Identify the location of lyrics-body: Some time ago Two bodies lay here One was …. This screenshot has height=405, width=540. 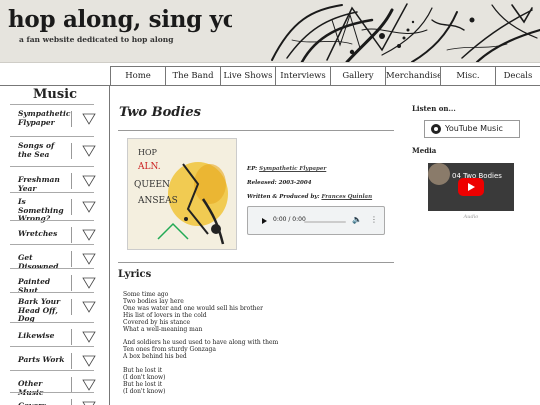
(253, 343).